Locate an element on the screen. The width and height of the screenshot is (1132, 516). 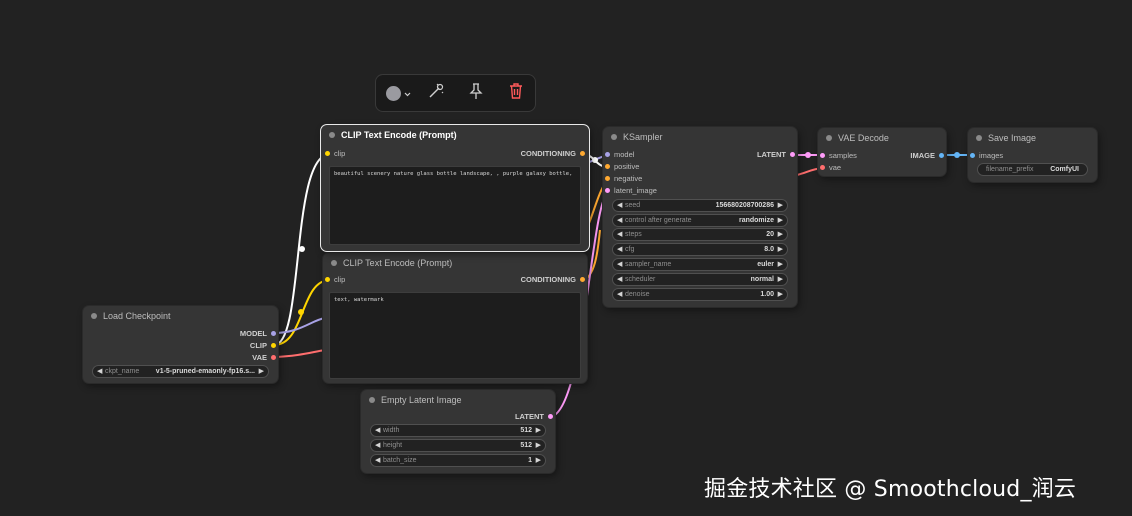
node-vae-decode: VAE Decode samples vae IMAGE is located at coordinates (882, 152).